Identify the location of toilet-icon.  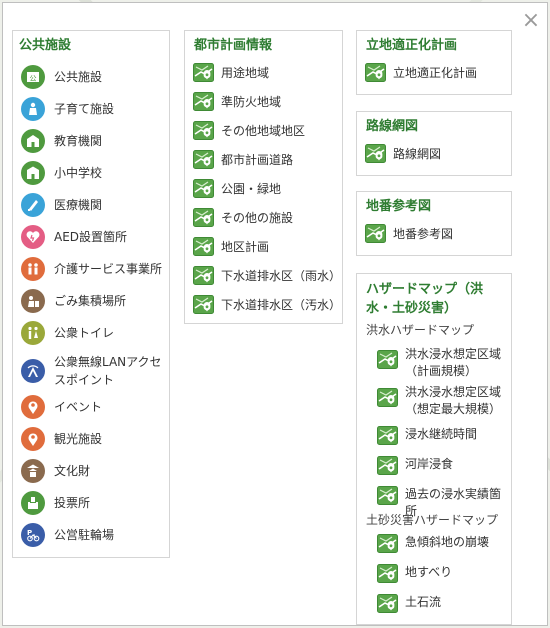
(33, 333).